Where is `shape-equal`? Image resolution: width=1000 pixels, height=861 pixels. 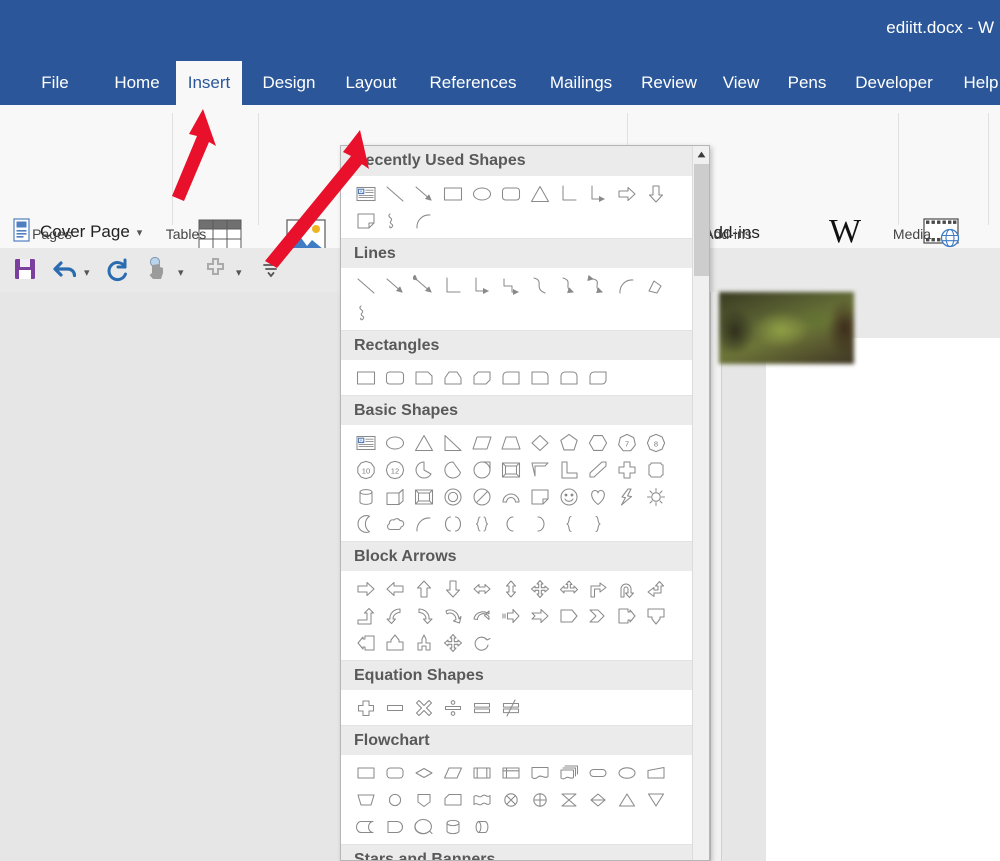 shape-equal is located at coordinates (481, 707).